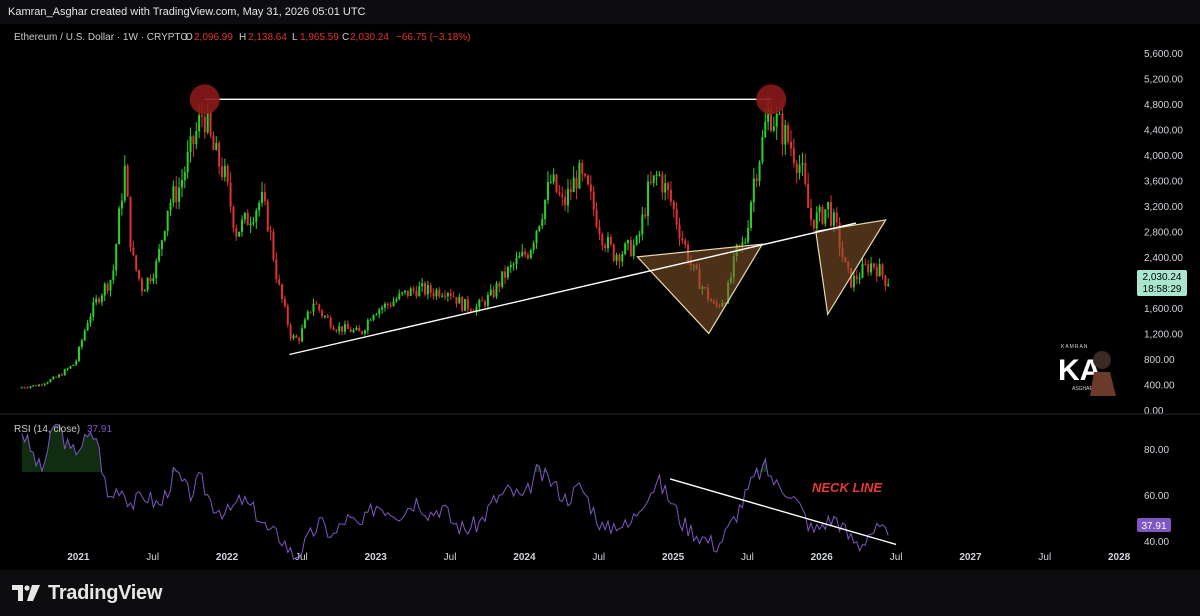  I want to click on price-axis-tick: 4,800.00, so click(1163, 105).